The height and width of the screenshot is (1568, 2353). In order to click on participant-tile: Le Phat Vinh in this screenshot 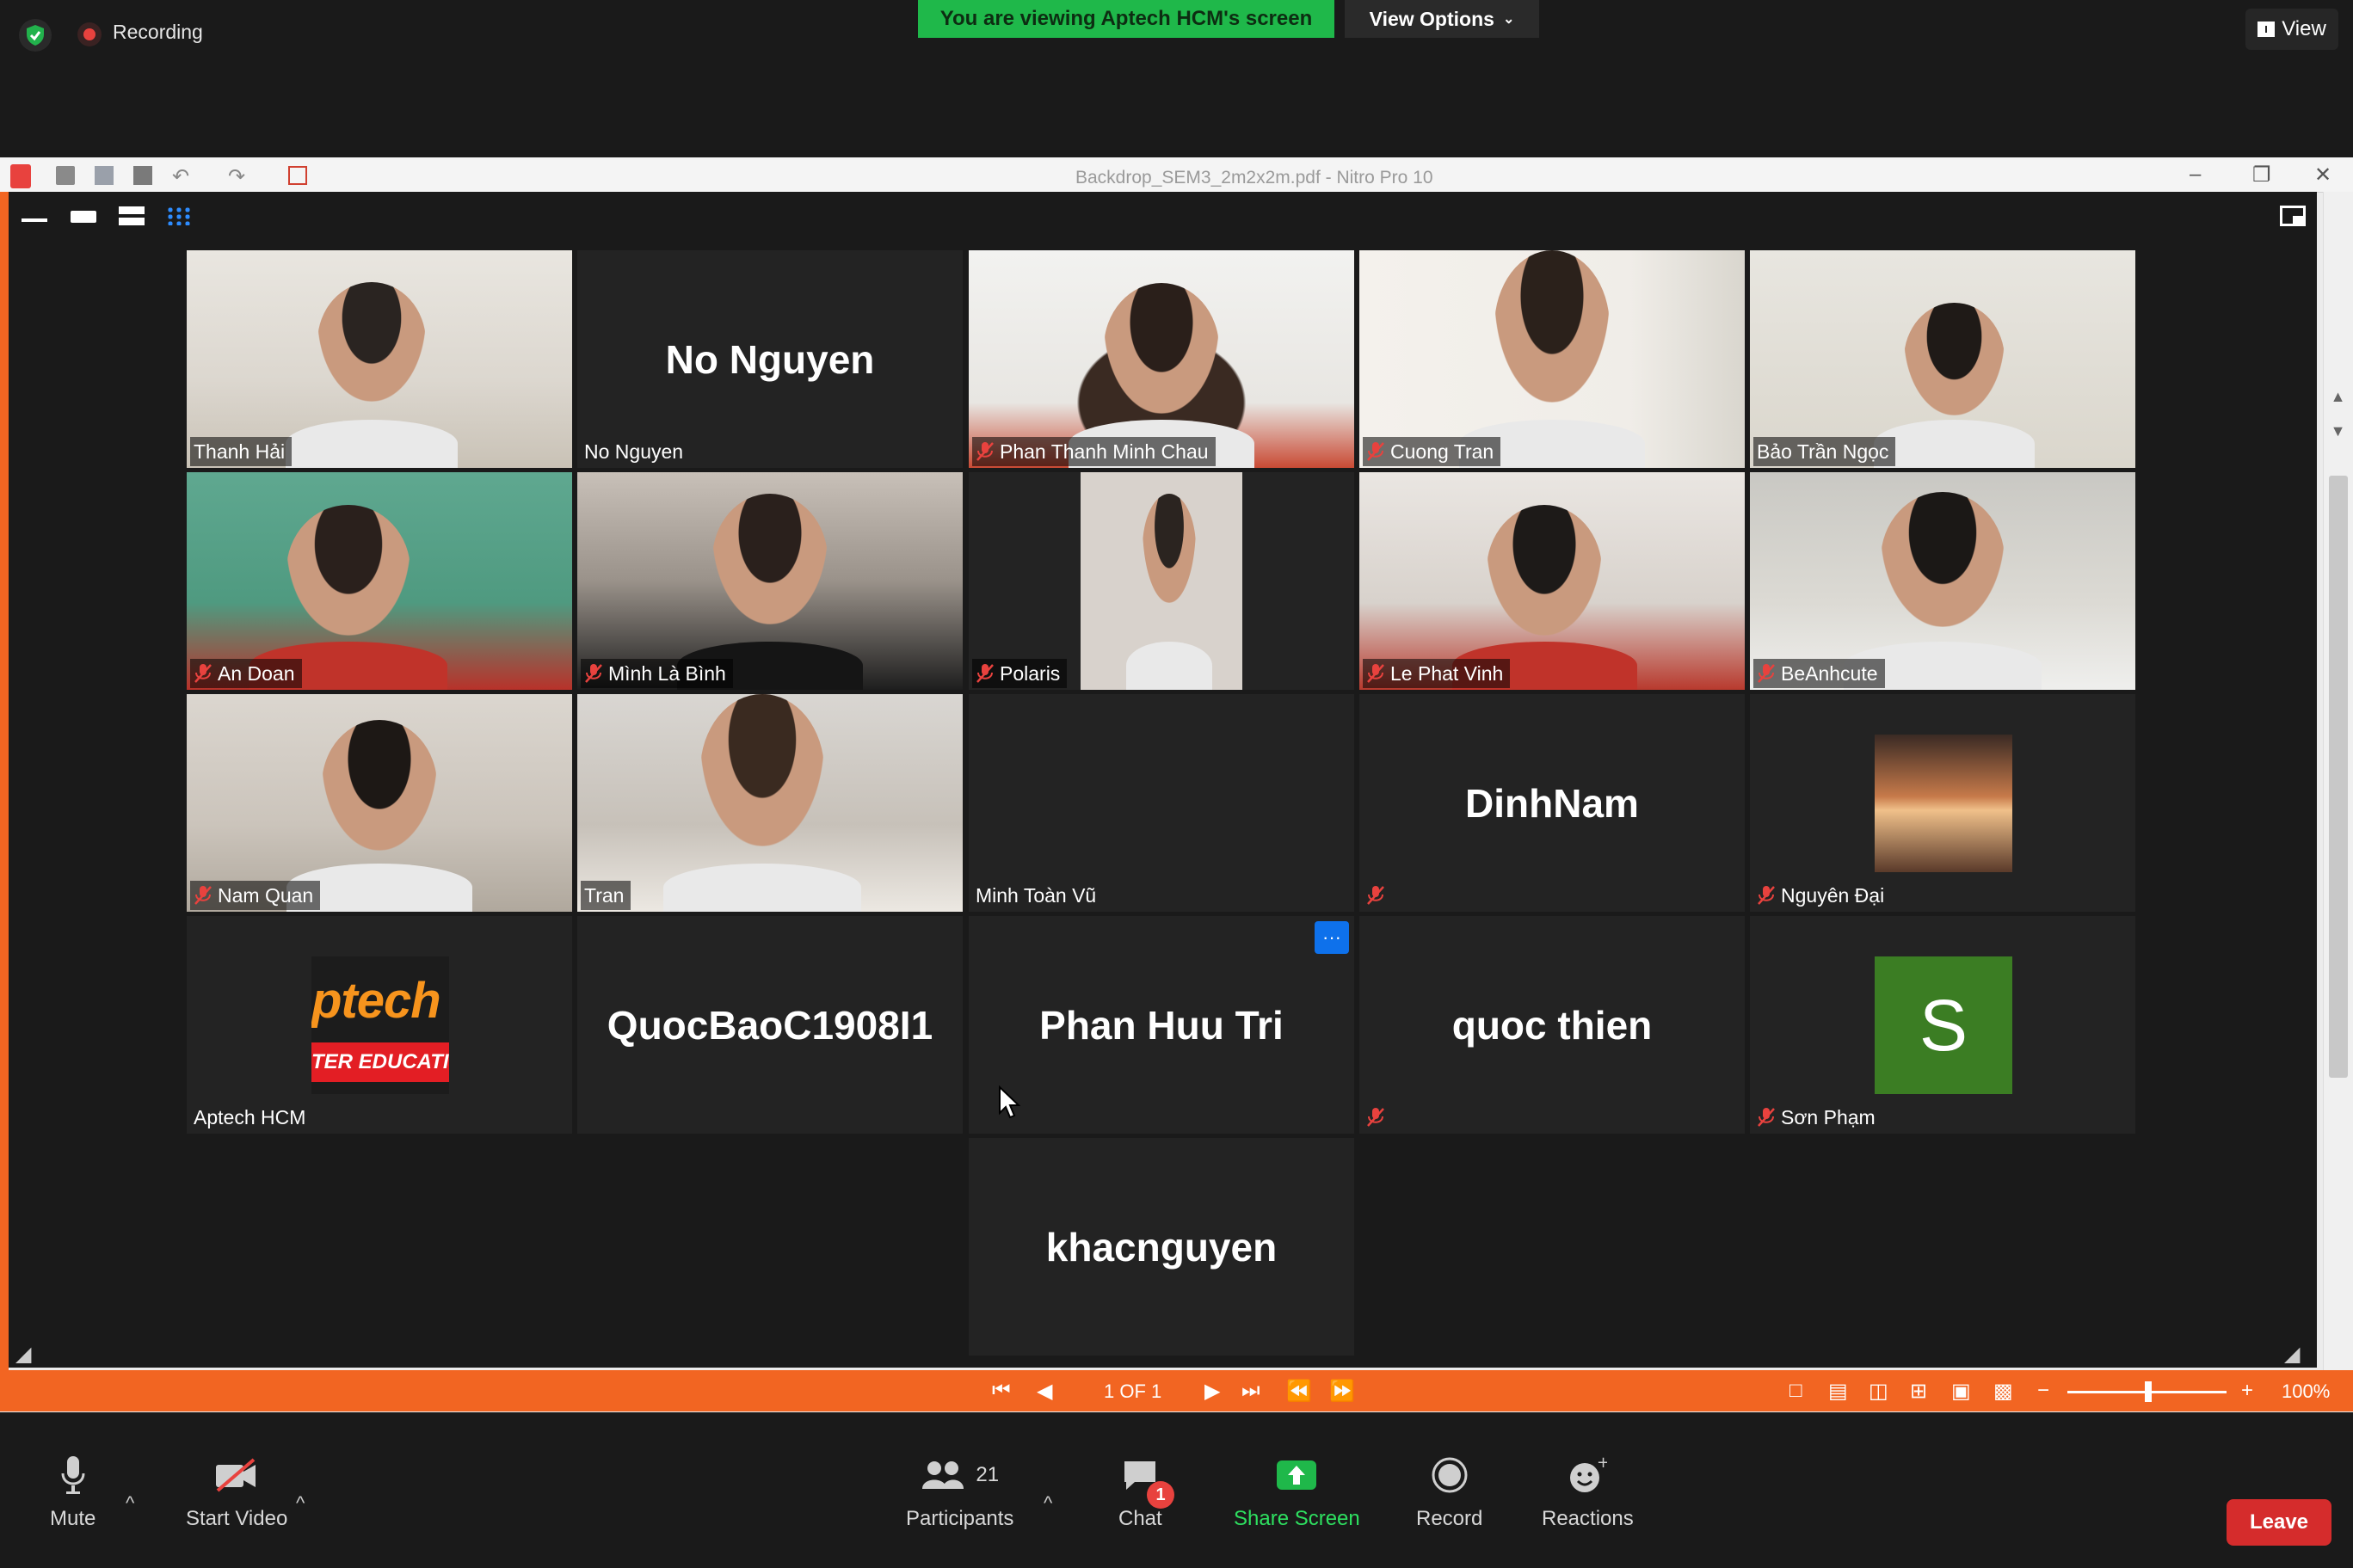, I will do `click(1552, 581)`.